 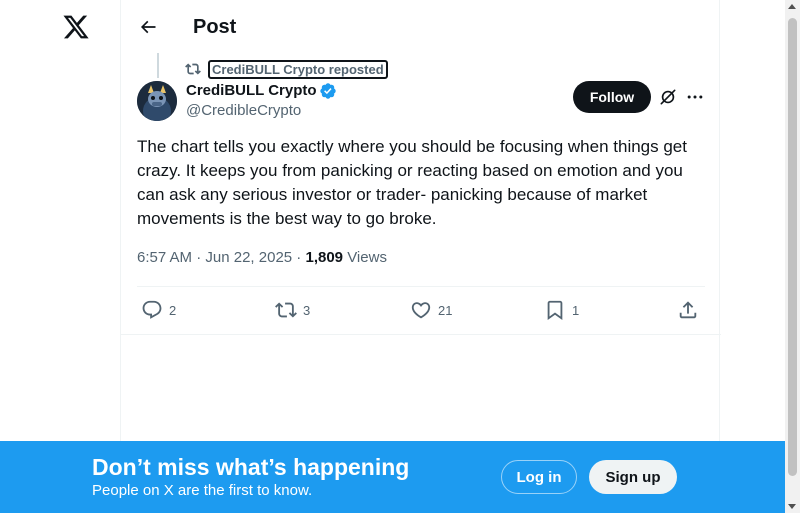 What do you see at coordinates (76, 27) in the screenshot?
I see `x-logo-icon` at bounding box center [76, 27].